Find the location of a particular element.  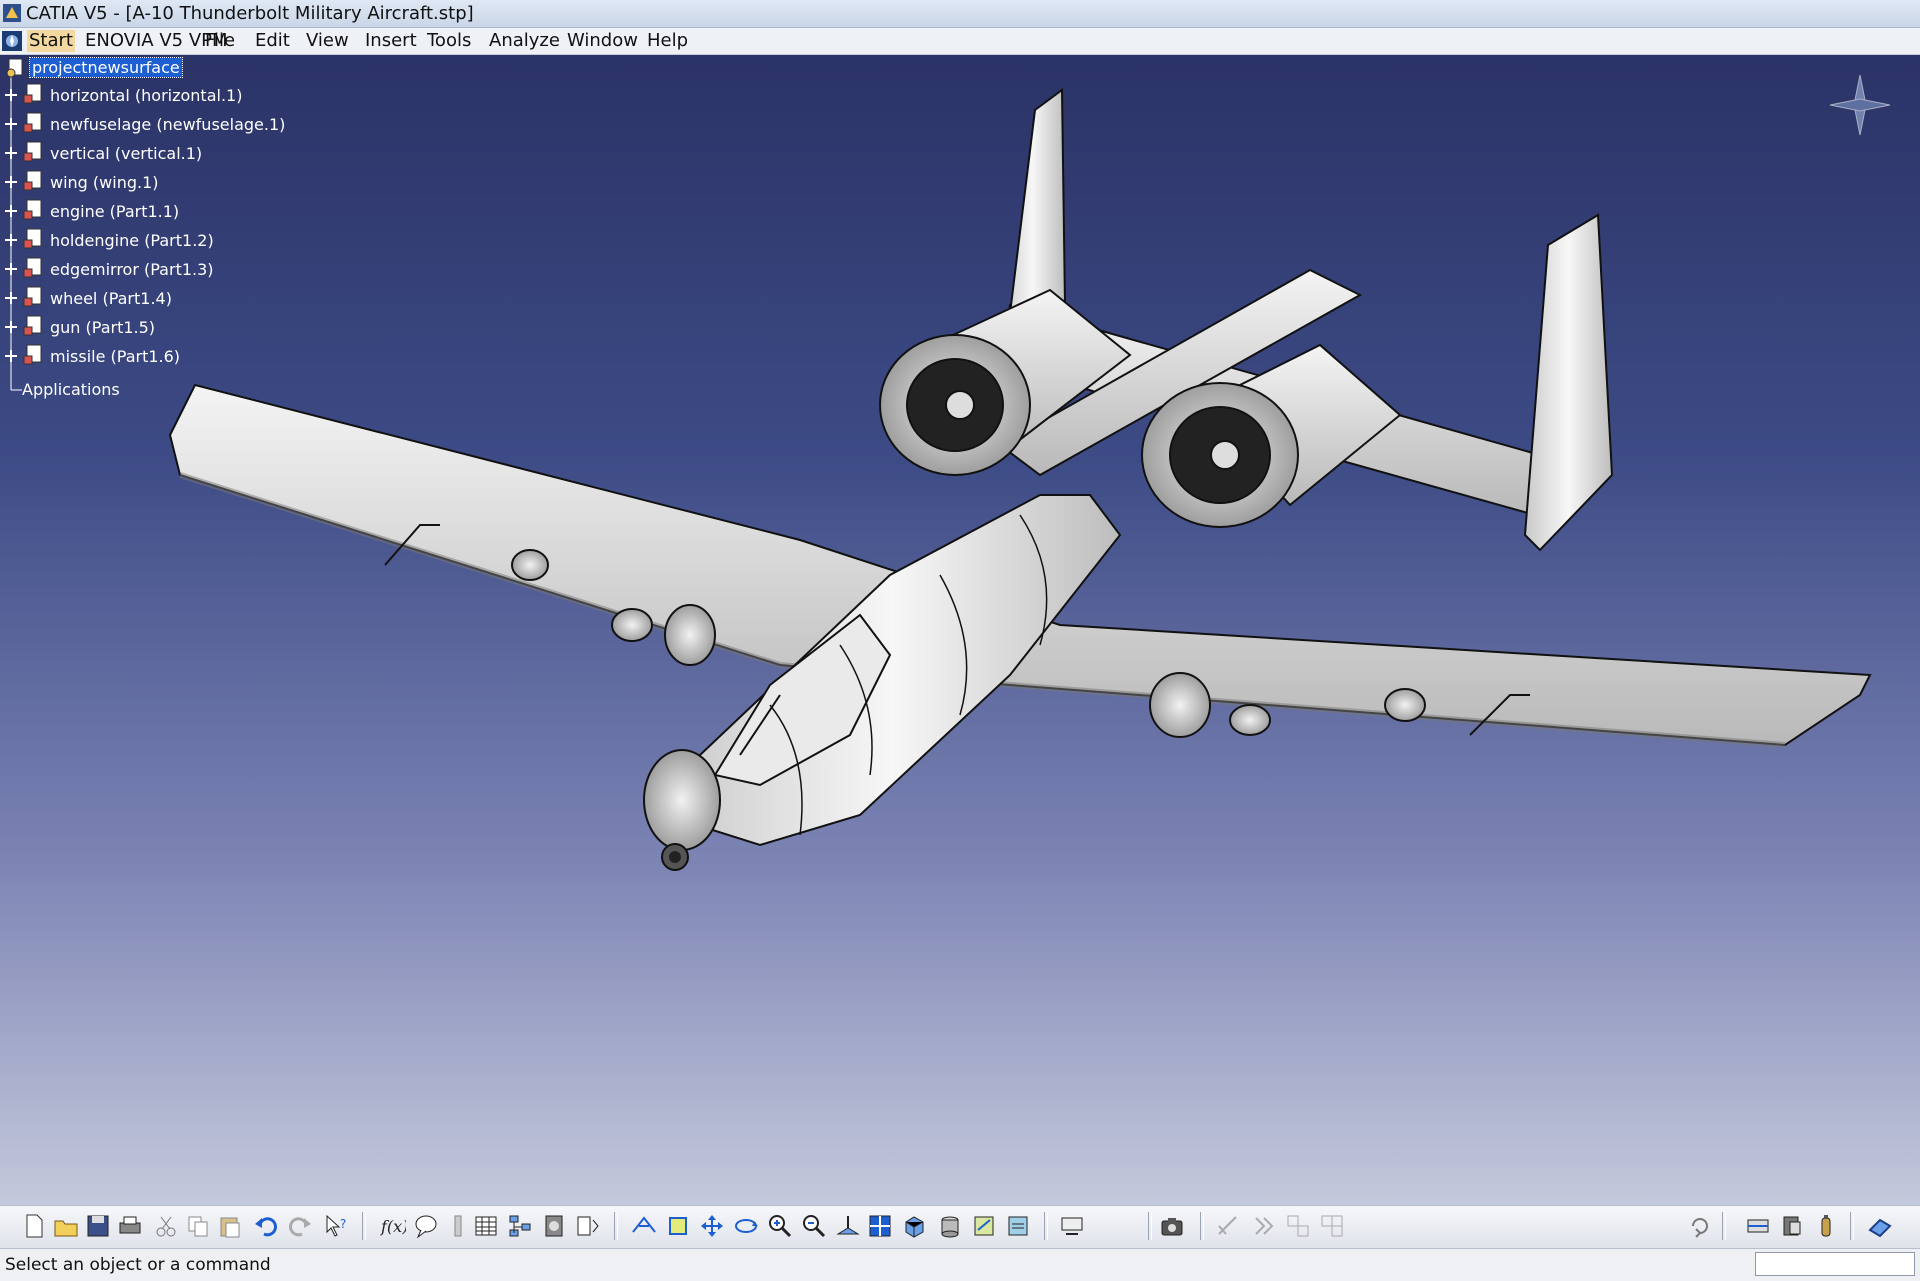

menu-start: Start is located at coordinates (51, 41).